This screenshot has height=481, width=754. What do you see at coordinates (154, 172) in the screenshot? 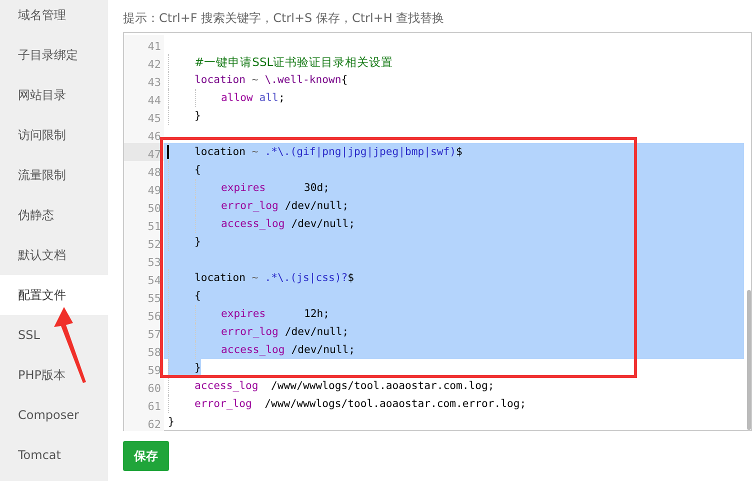
I see `line-number: 48` at bounding box center [154, 172].